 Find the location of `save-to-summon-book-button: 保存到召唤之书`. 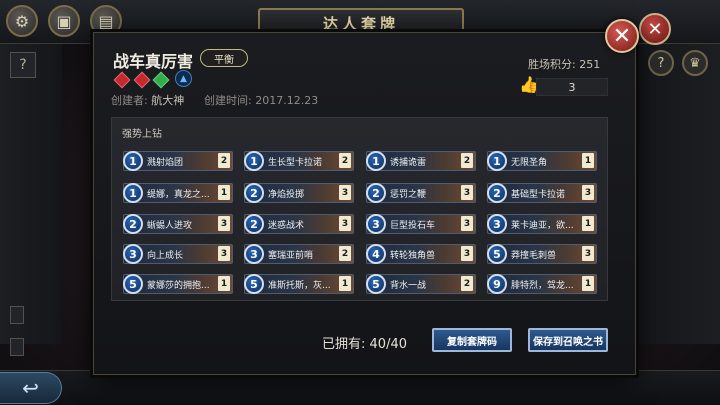

save-to-summon-book-button: 保存到召唤之书 is located at coordinates (568, 340).